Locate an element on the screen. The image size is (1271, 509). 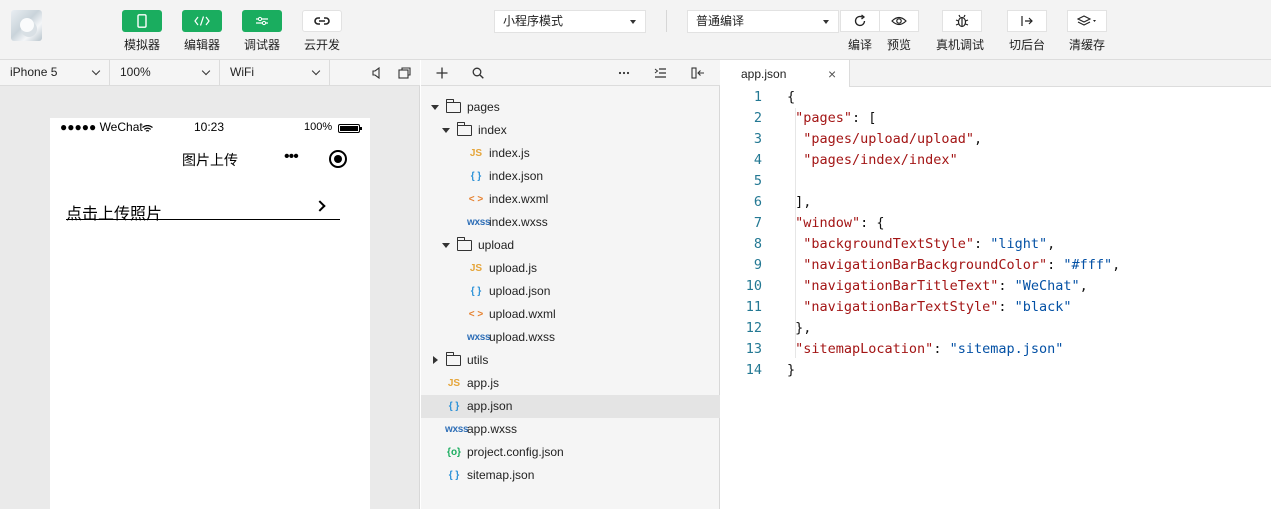
remote-debug-button: 真机调试 is located at coordinates (960, 31).